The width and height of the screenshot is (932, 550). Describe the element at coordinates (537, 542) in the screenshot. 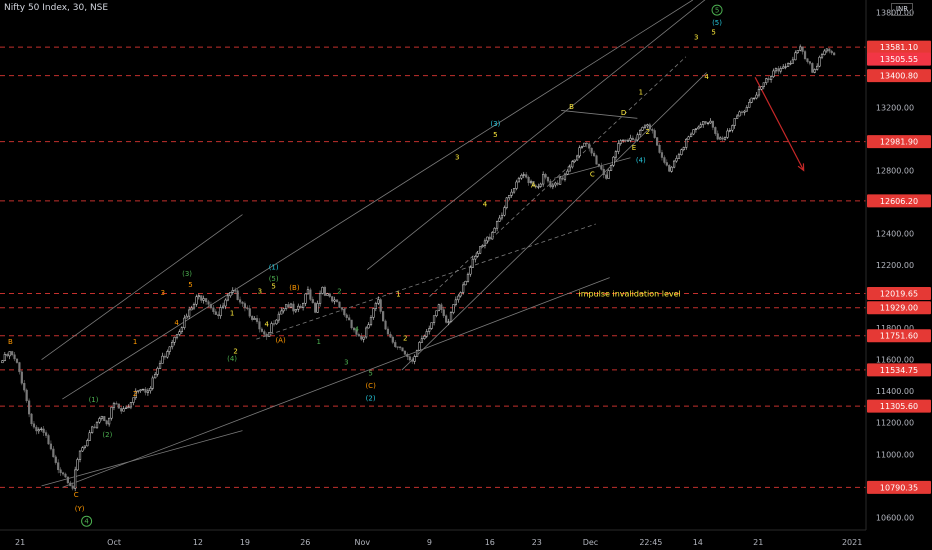

I see `x-tick-label: 23` at that location.